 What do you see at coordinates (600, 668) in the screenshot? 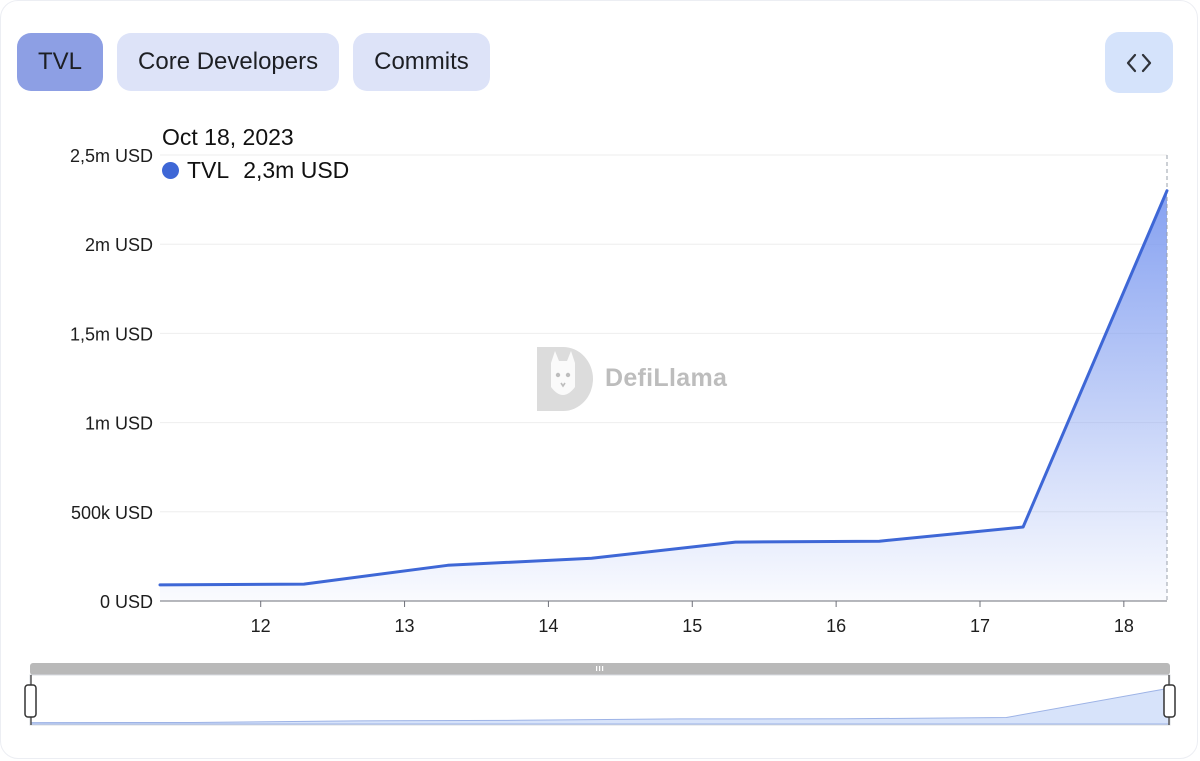
I see `zoom-slider-grip-icon` at bounding box center [600, 668].